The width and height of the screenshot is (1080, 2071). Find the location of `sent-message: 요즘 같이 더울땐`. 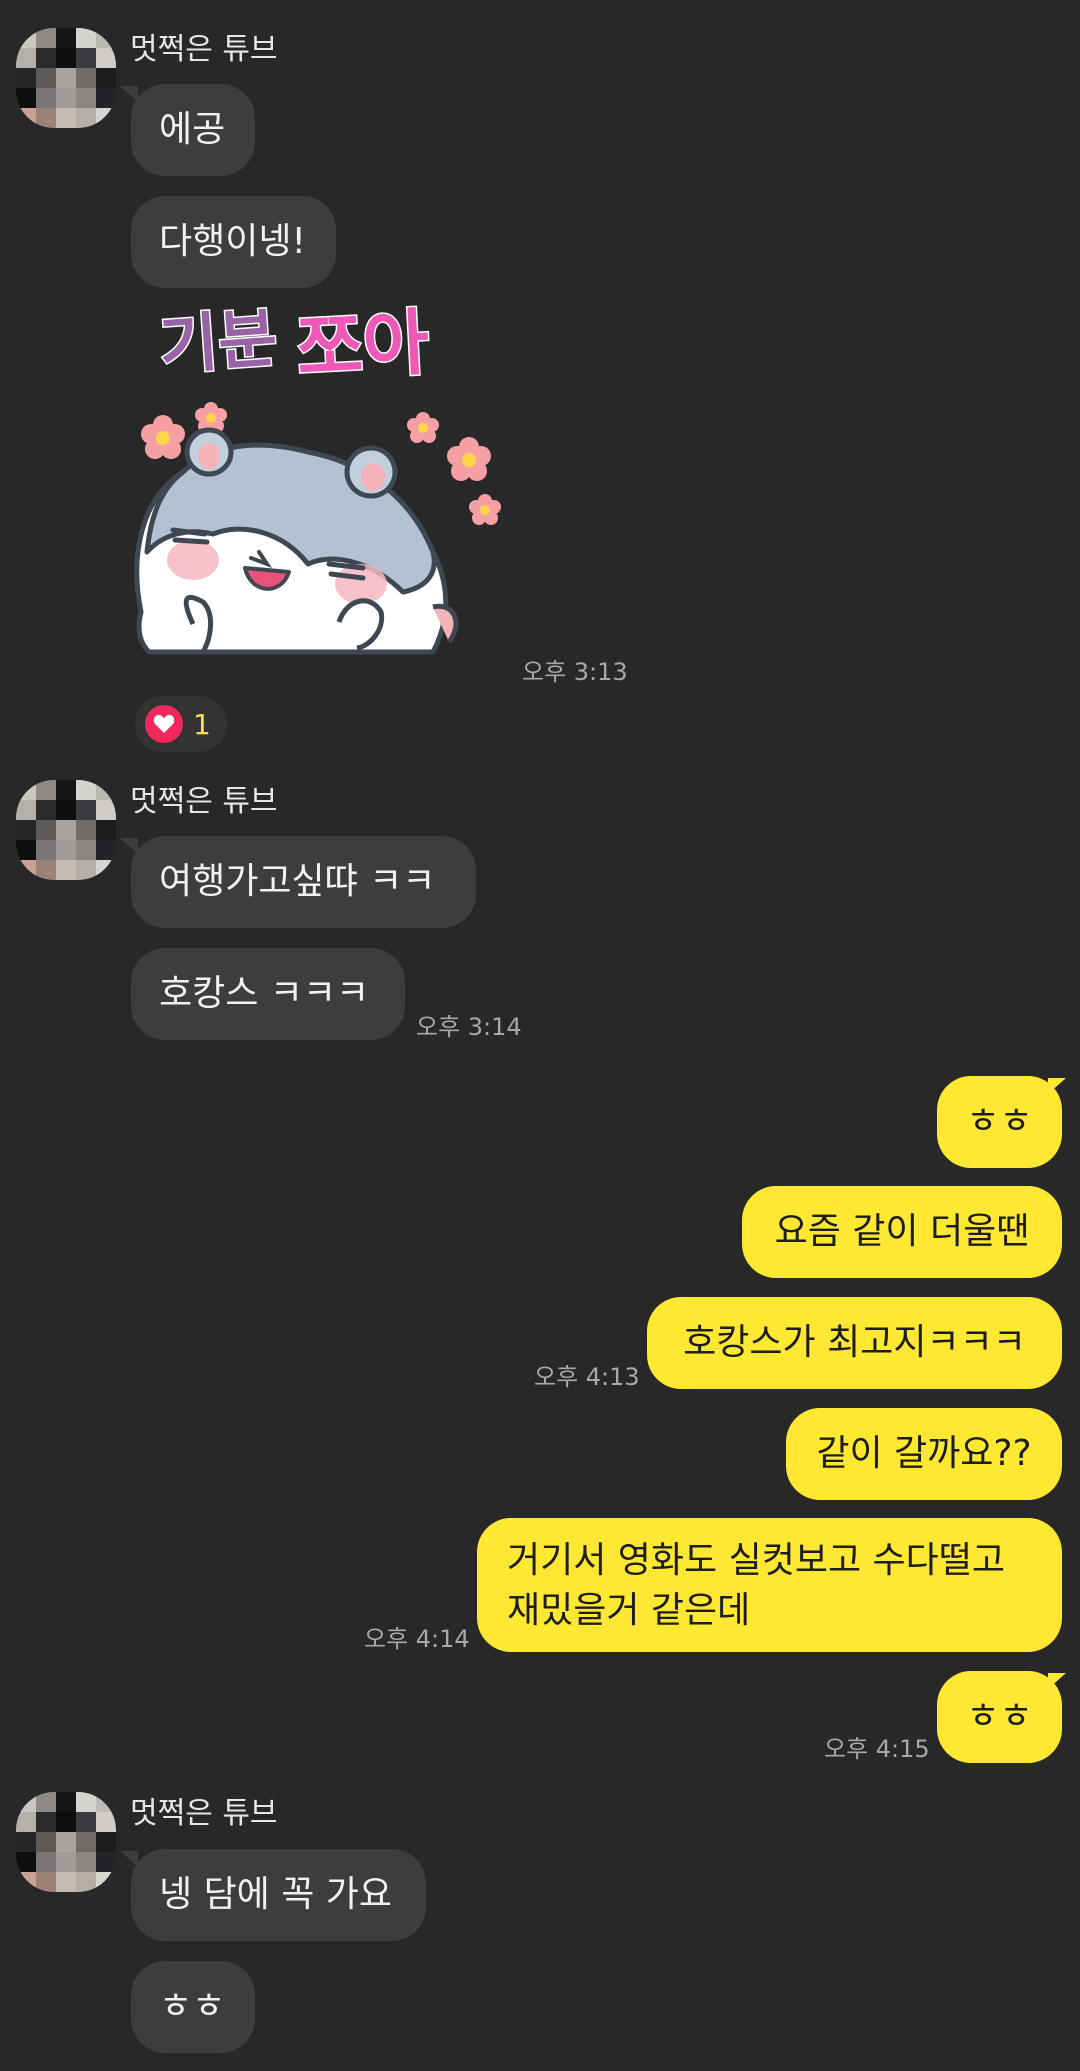

sent-message: 요즘 같이 더울땐 is located at coordinates (902, 1232).